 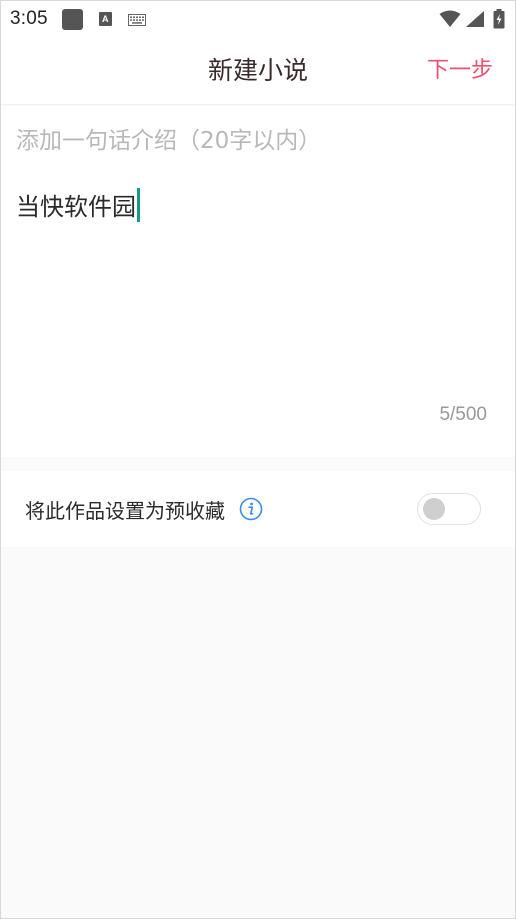 What do you see at coordinates (136, 20) in the screenshot?
I see `keyboard-icon` at bounding box center [136, 20].